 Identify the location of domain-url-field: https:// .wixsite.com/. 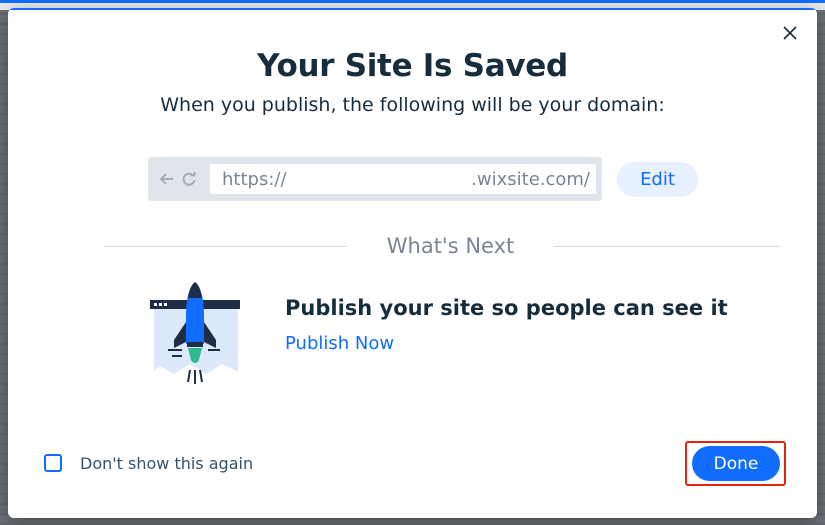
(403, 179).